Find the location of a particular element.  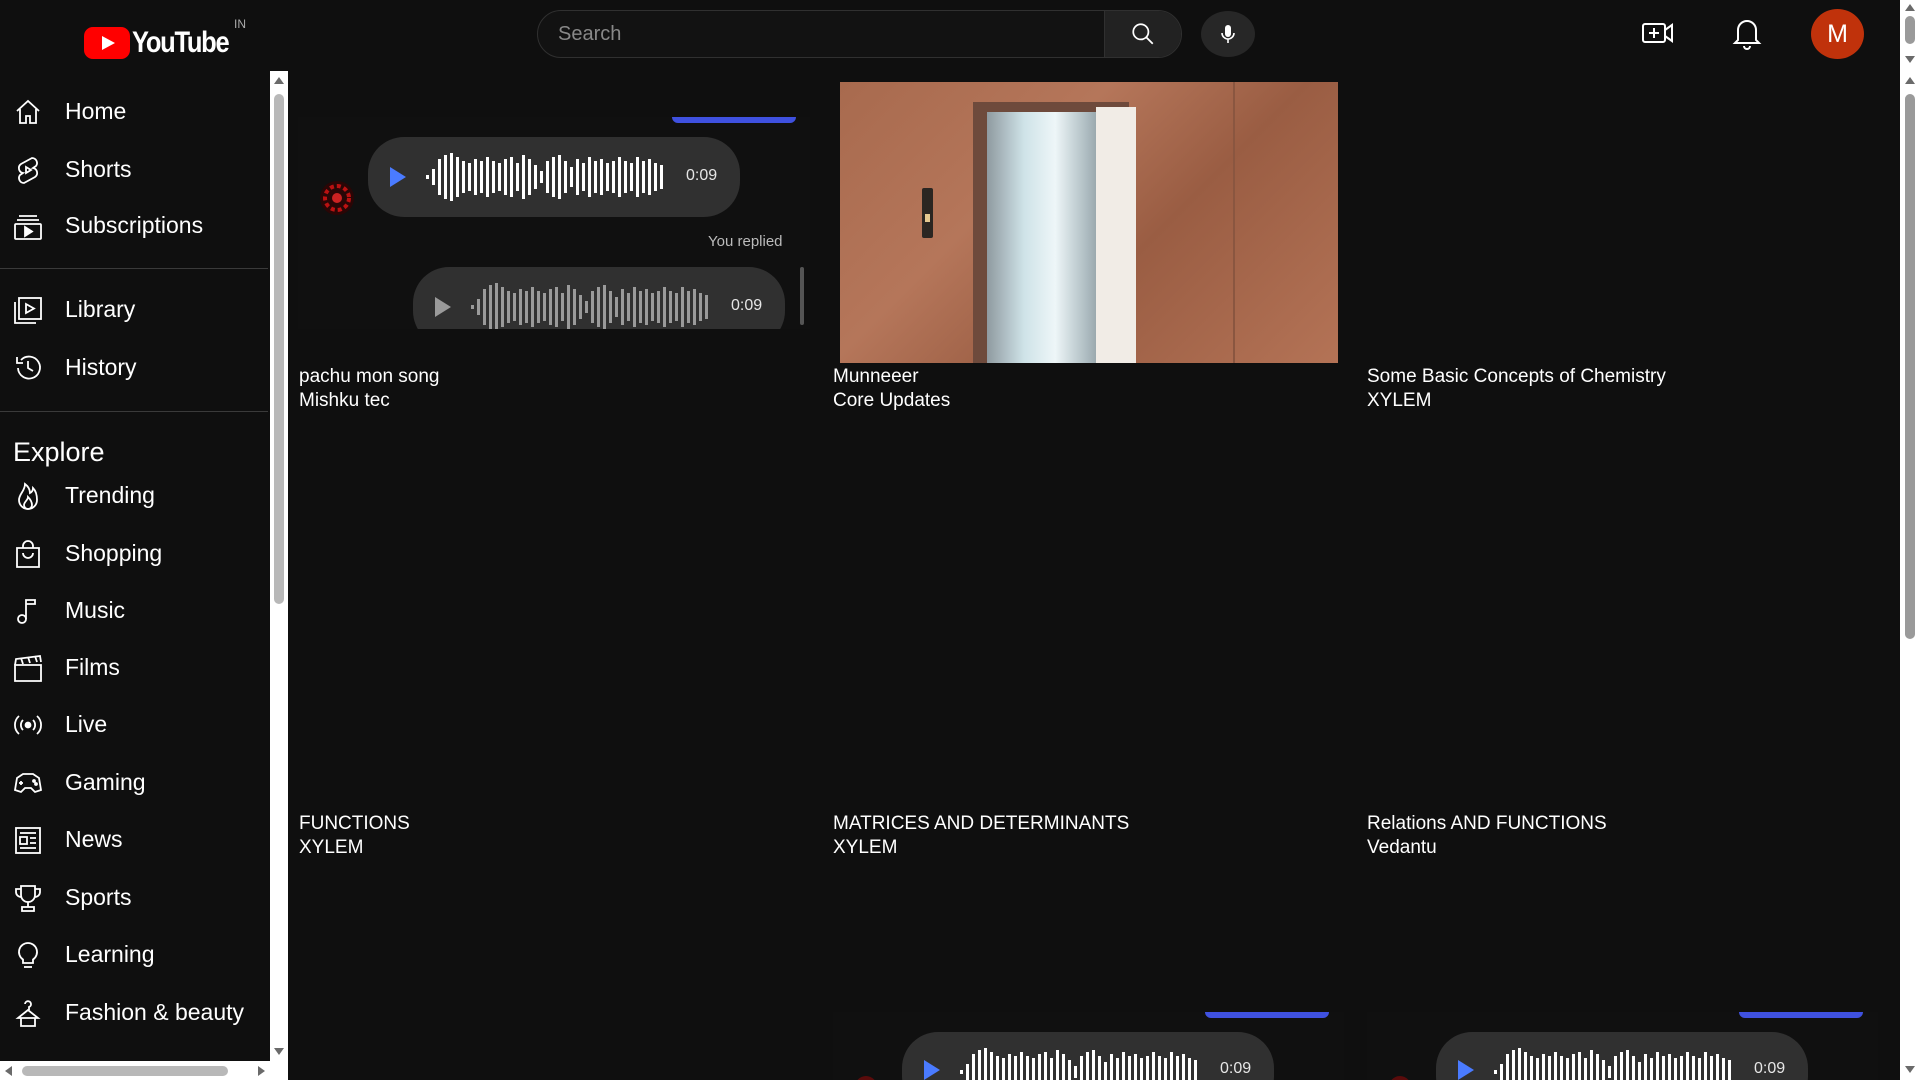

elevator-door-panel is located at coordinates (1116, 235).